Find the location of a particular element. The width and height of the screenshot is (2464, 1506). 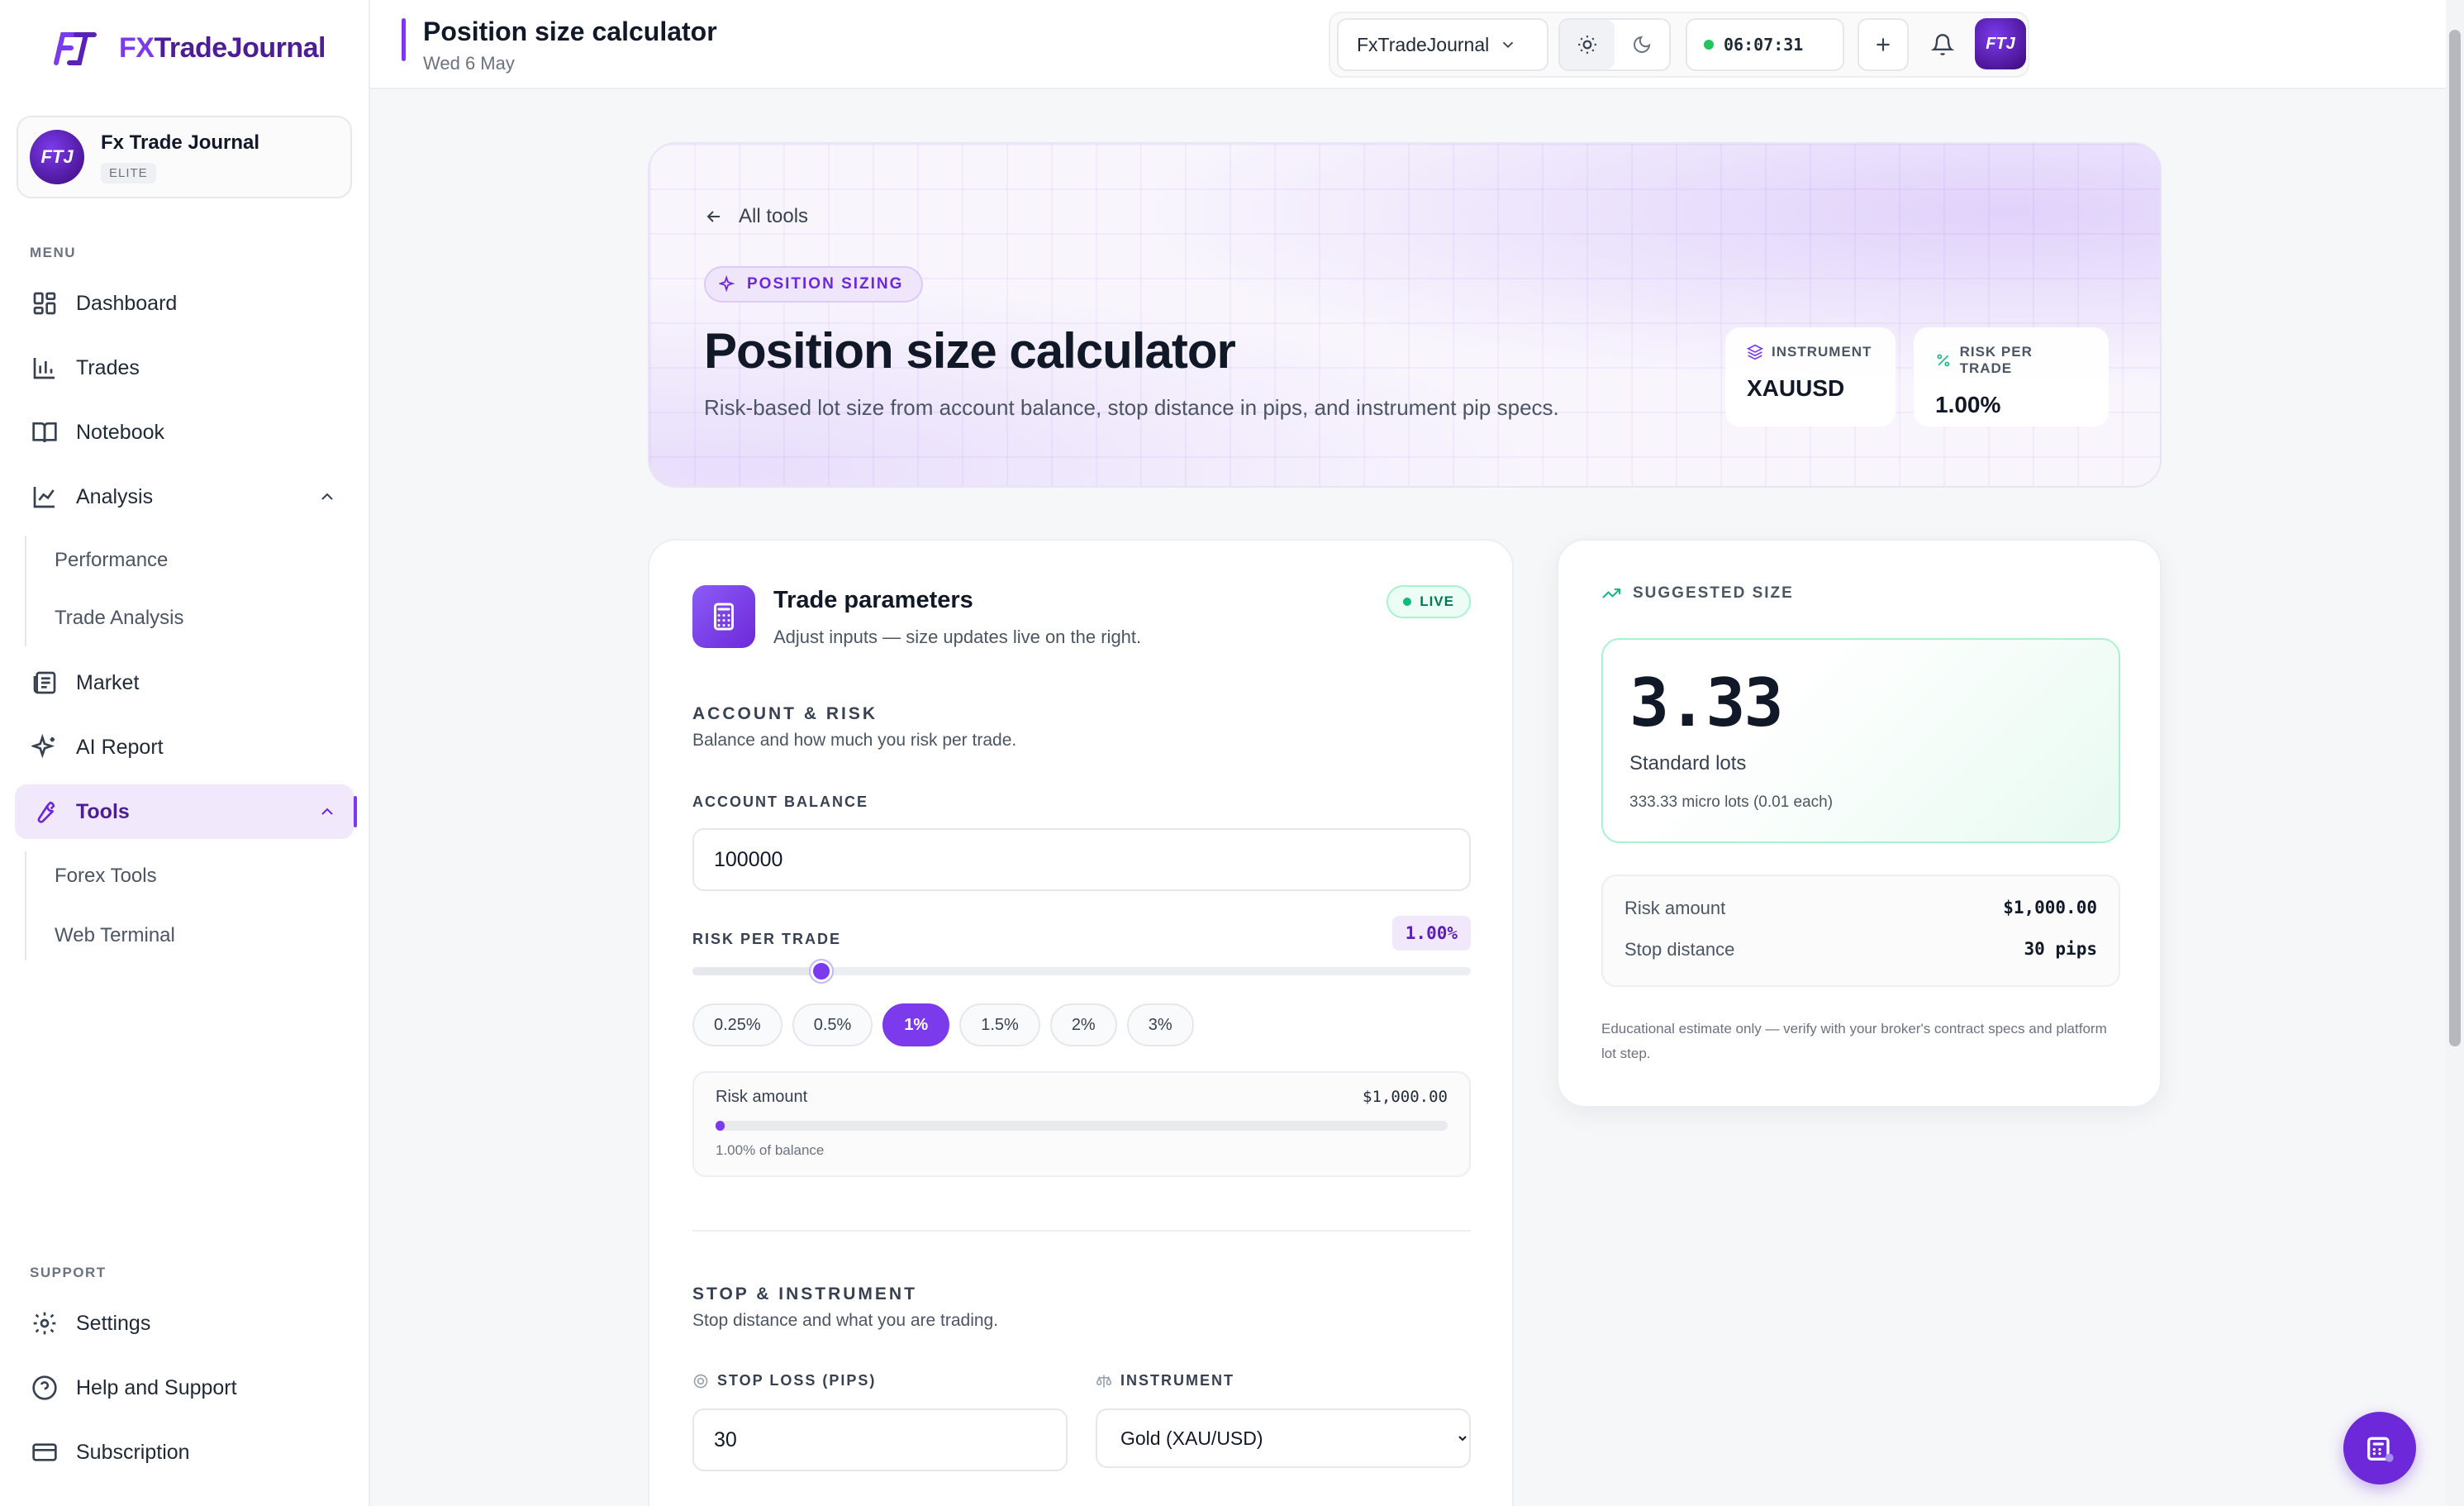

page-date: Wed 6 May is located at coordinates (469, 63).